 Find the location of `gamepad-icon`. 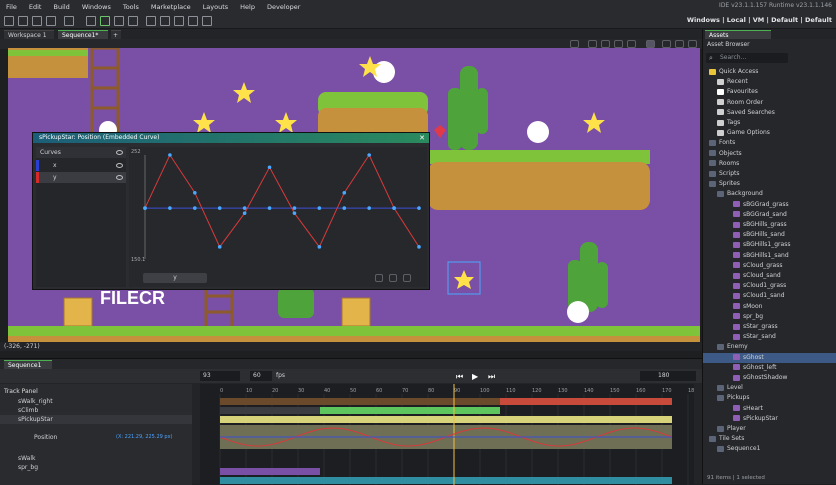

gamepad-icon is located at coordinates (91, 21).